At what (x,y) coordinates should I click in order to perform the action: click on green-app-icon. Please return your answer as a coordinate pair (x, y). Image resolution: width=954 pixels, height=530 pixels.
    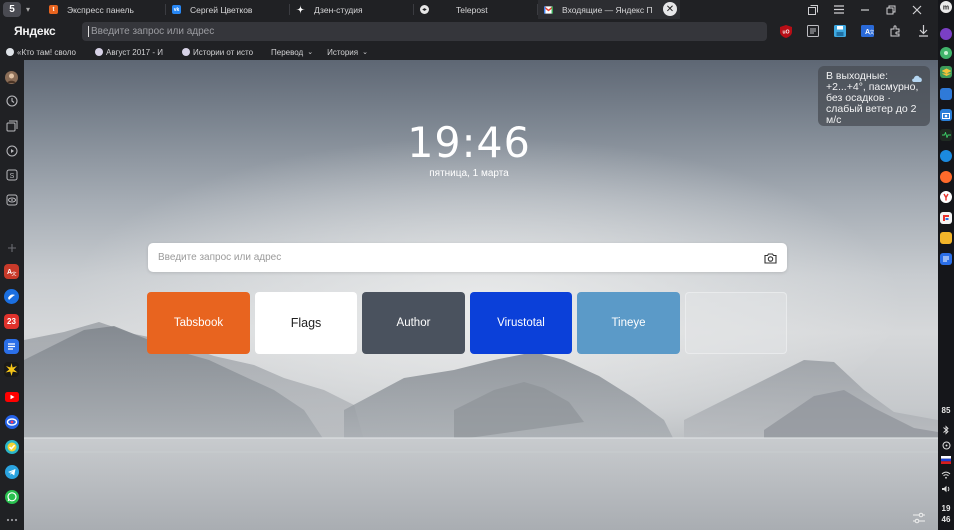
    Looking at the image, I should click on (946, 53).